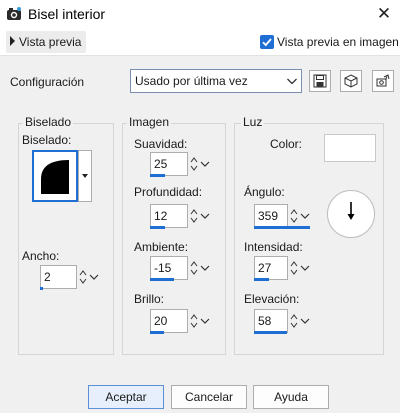 This screenshot has width=400, height=413. Describe the element at coordinates (286, 144) in the screenshot. I see `light-color-label: Color:` at that location.